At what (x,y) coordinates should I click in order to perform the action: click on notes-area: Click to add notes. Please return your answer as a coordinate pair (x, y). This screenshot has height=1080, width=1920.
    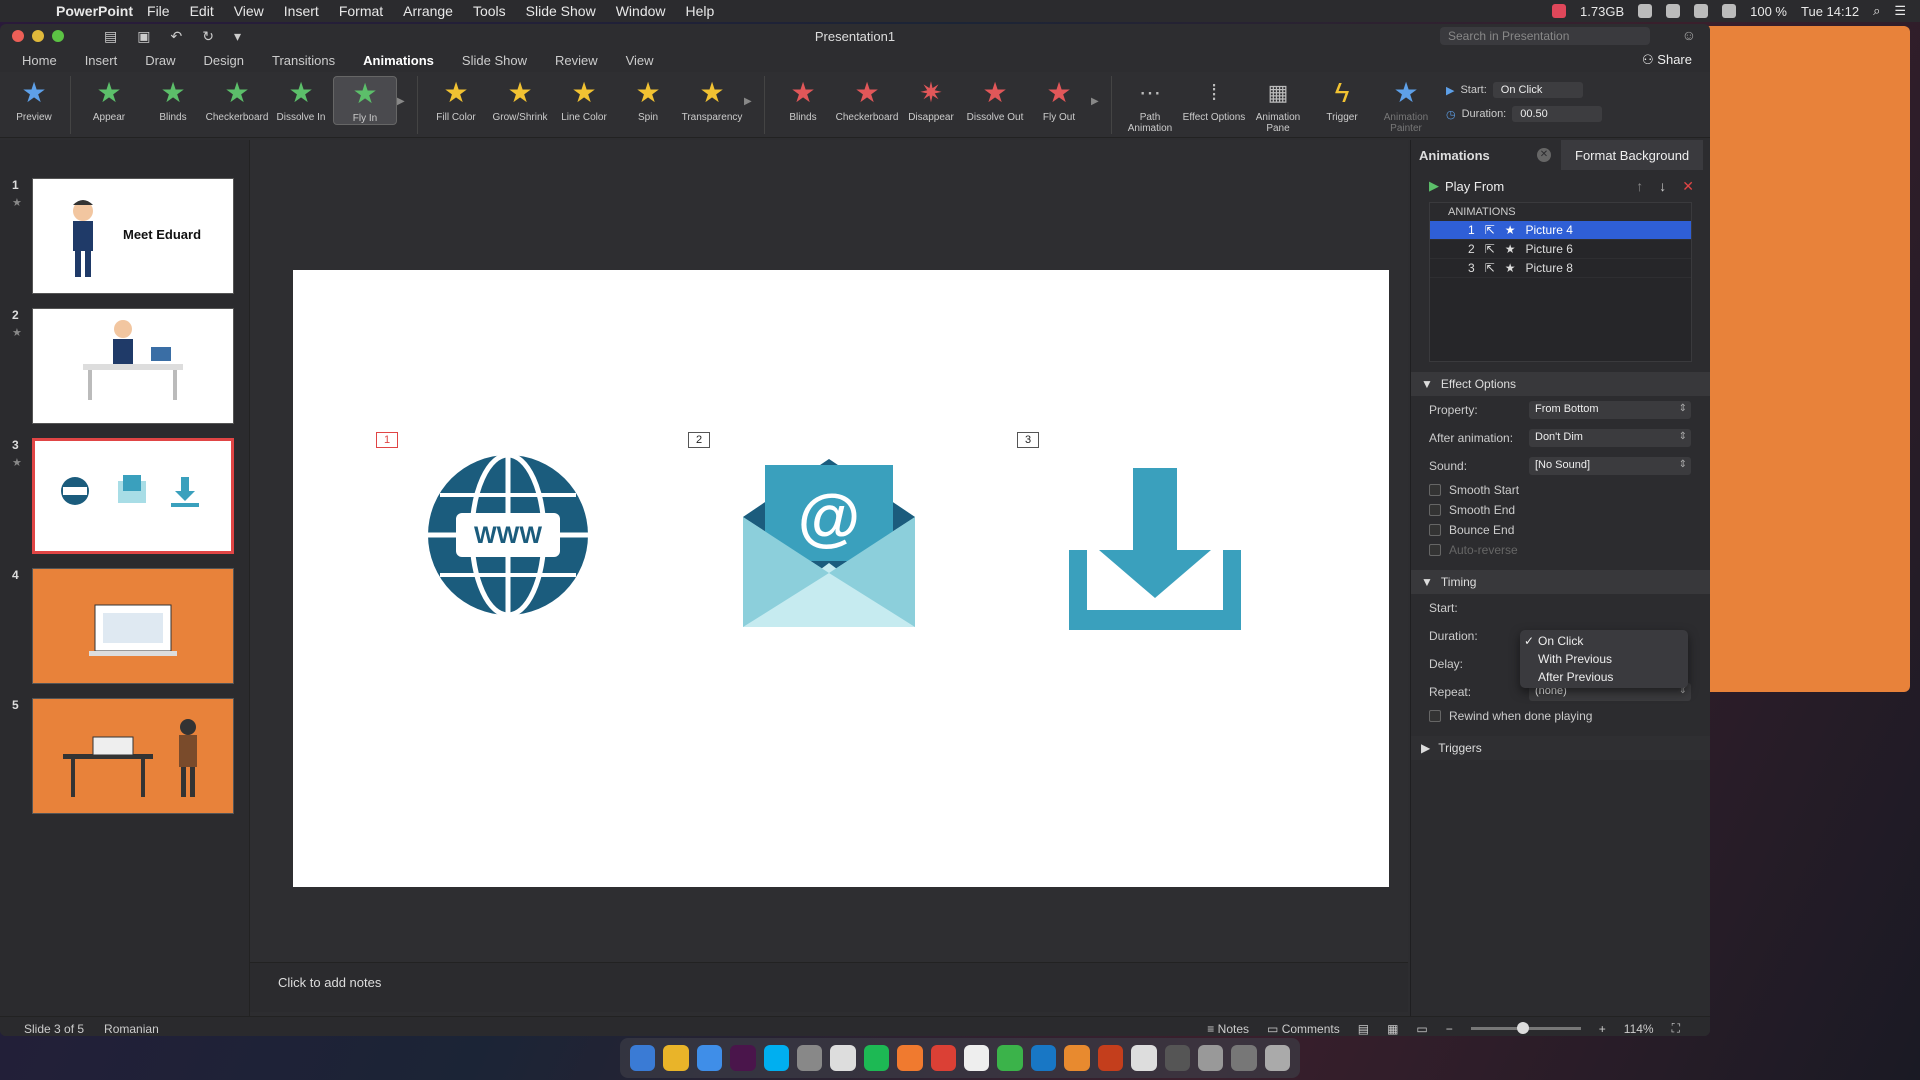
    Looking at the image, I should click on (829, 987).